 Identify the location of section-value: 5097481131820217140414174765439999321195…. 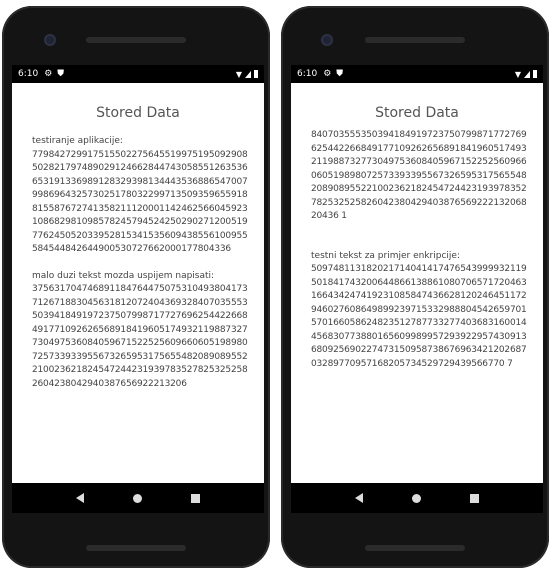
(419, 316).